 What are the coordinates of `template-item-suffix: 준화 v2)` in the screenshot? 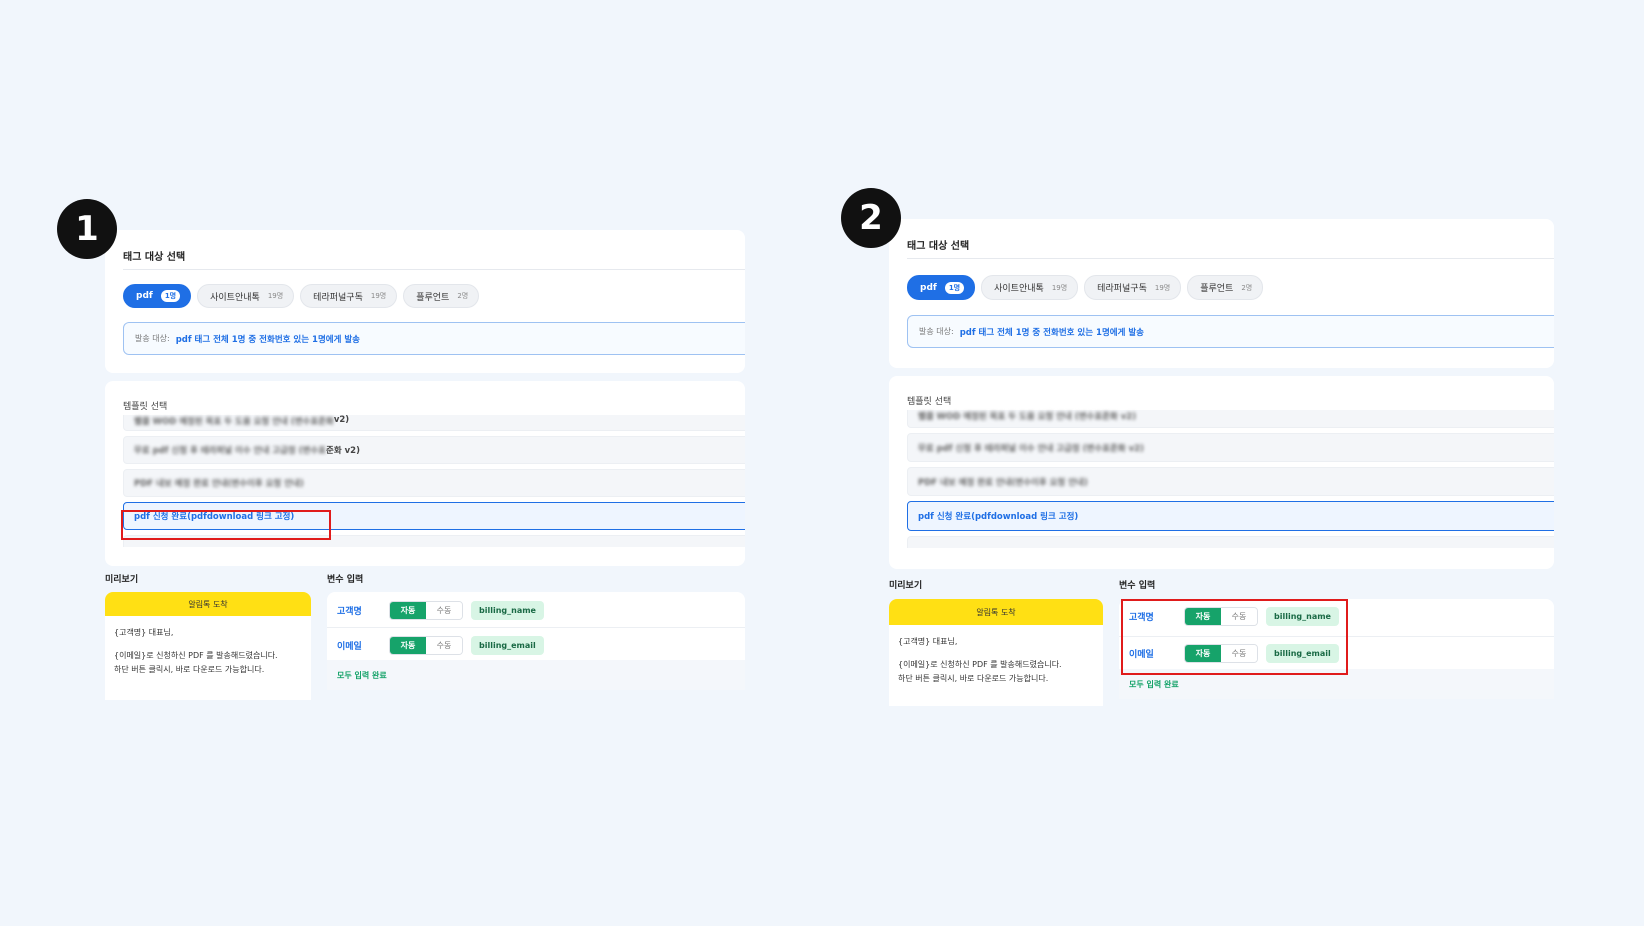 It's located at (343, 451).